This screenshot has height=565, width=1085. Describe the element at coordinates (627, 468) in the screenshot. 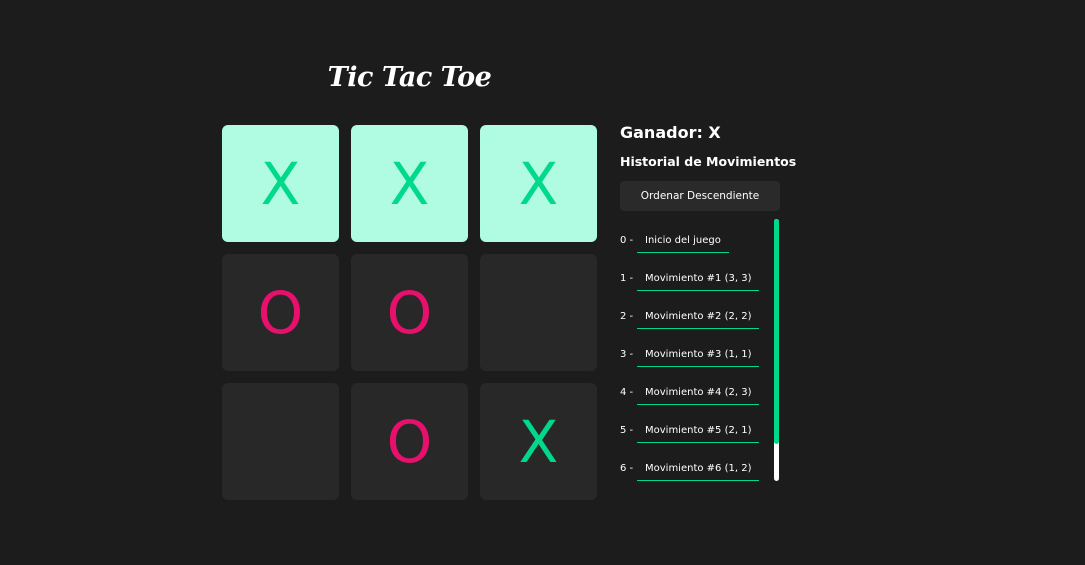

I see `move-index: 6 -` at that location.